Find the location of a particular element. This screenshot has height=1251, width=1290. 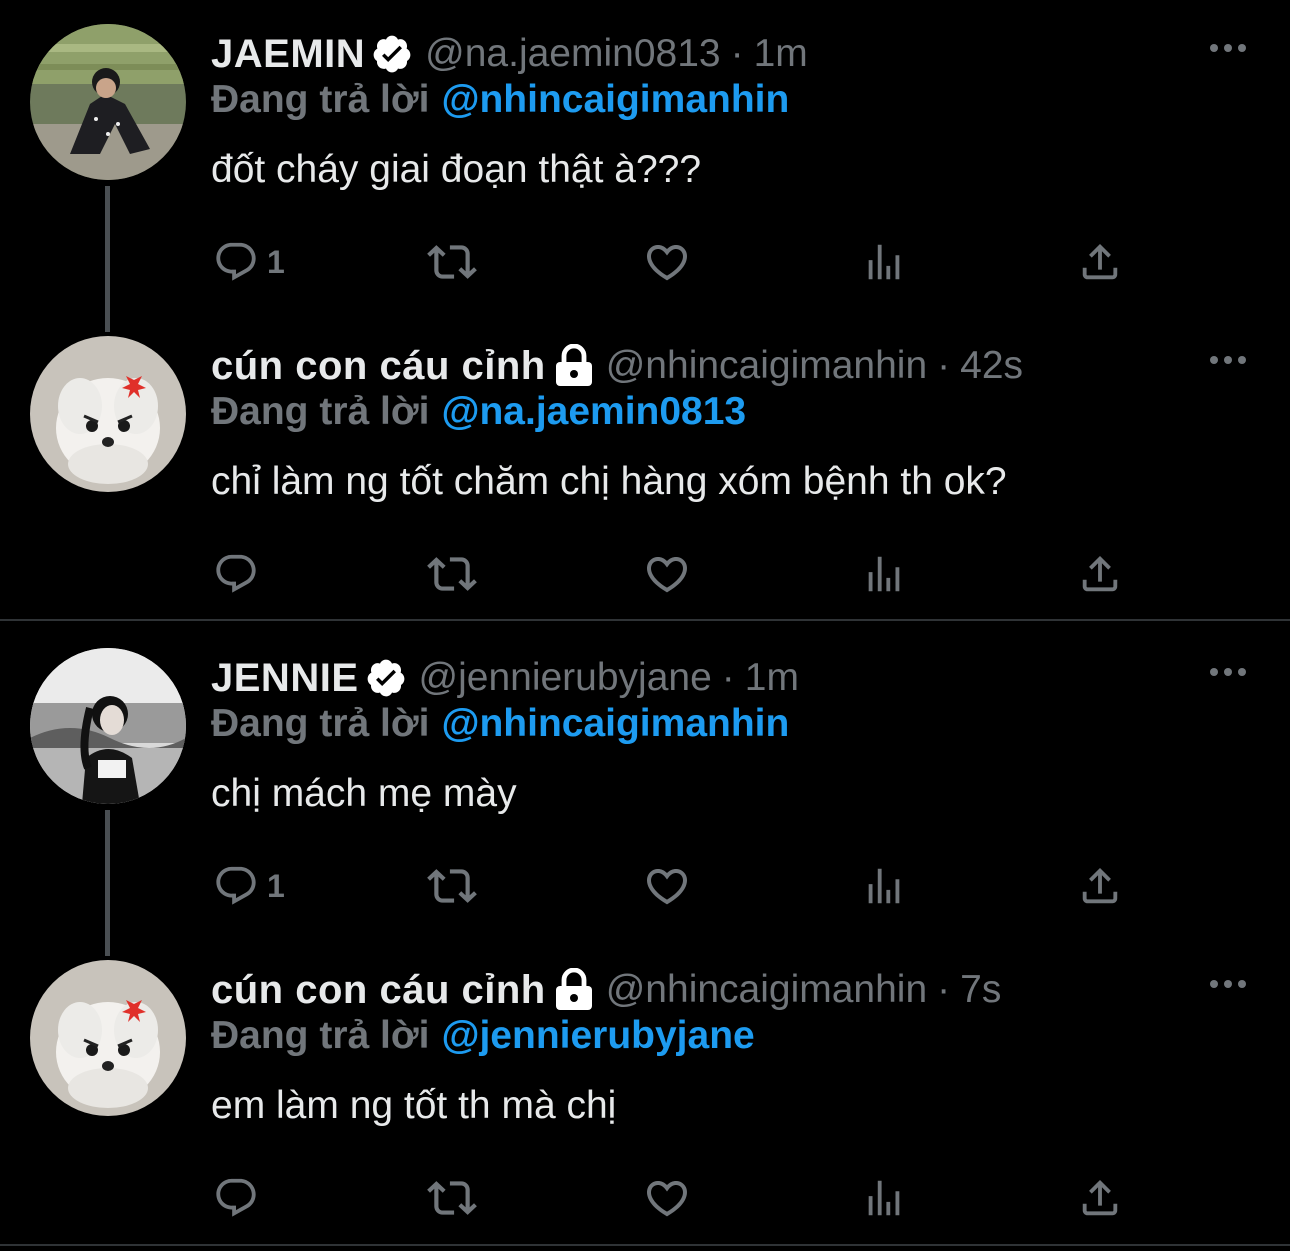

user-handle: @na.jaemin0813 is located at coordinates (572, 54).